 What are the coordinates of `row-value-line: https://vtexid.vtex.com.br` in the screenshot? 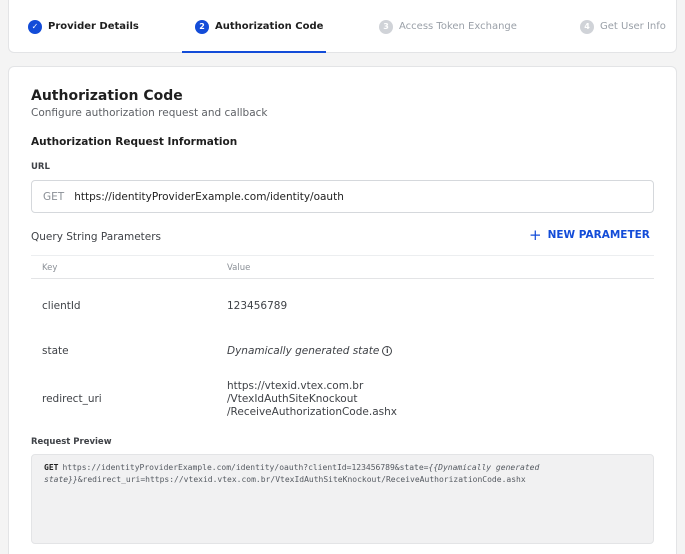 It's located at (295, 386).